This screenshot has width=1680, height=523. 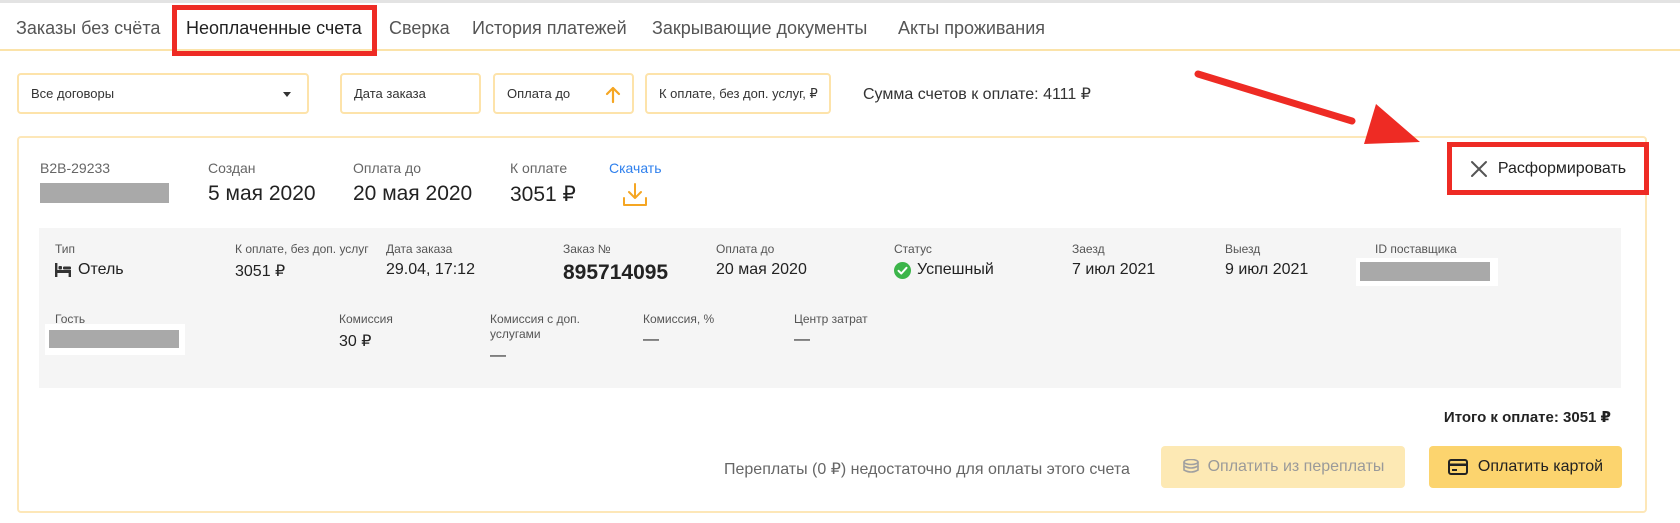 What do you see at coordinates (419, 28) in the screenshot?
I see `tab-reconciliation: Сверка` at bounding box center [419, 28].